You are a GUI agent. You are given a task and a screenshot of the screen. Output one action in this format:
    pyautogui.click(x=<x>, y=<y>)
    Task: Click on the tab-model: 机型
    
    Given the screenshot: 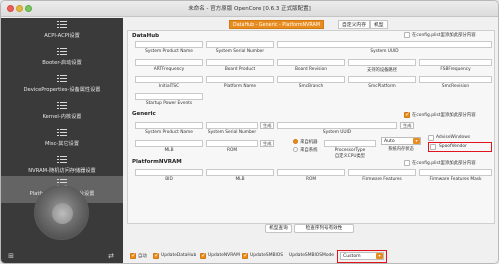 What is the action you would take?
    pyautogui.click(x=379, y=24)
    